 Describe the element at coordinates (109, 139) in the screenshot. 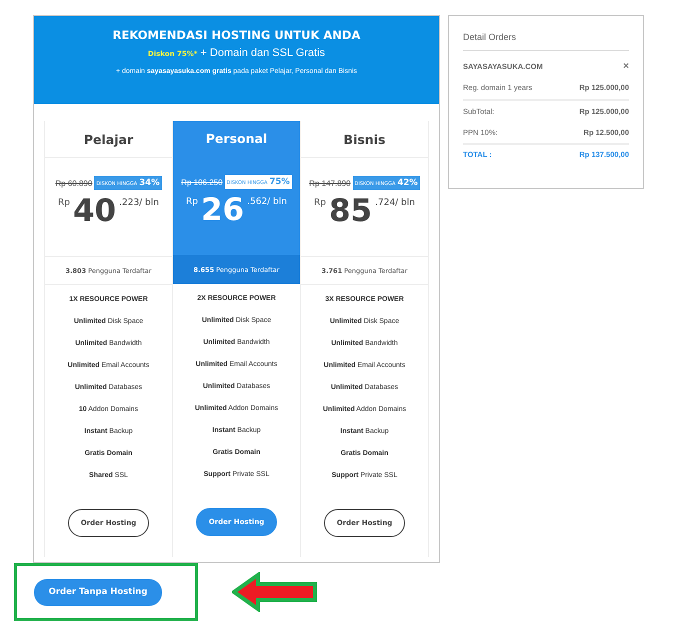

I see `plan-name: Pelajar` at that location.